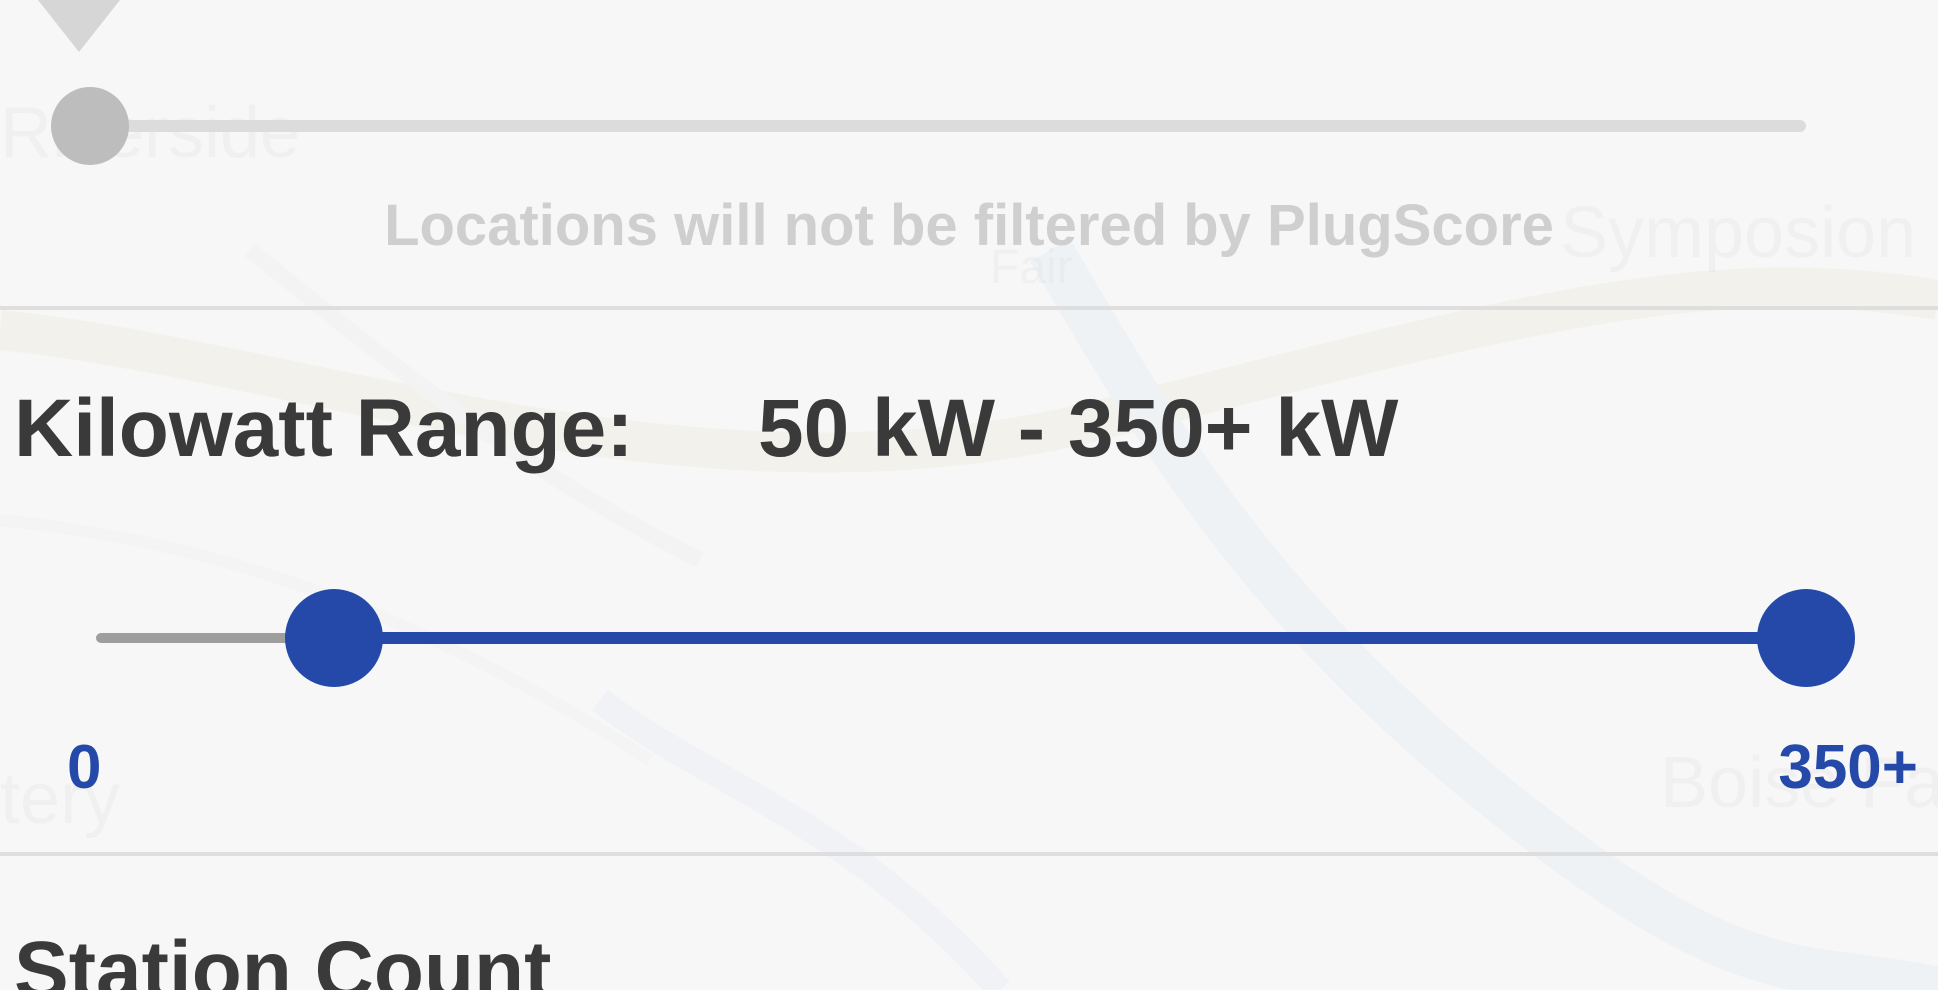 Image resolution: width=1938 pixels, height=990 pixels. What do you see at coordinates (324, 428) in the screenshot?
I see `kilowatt-range-title: Kilowatt Range:` at bounding box center [324, 428].